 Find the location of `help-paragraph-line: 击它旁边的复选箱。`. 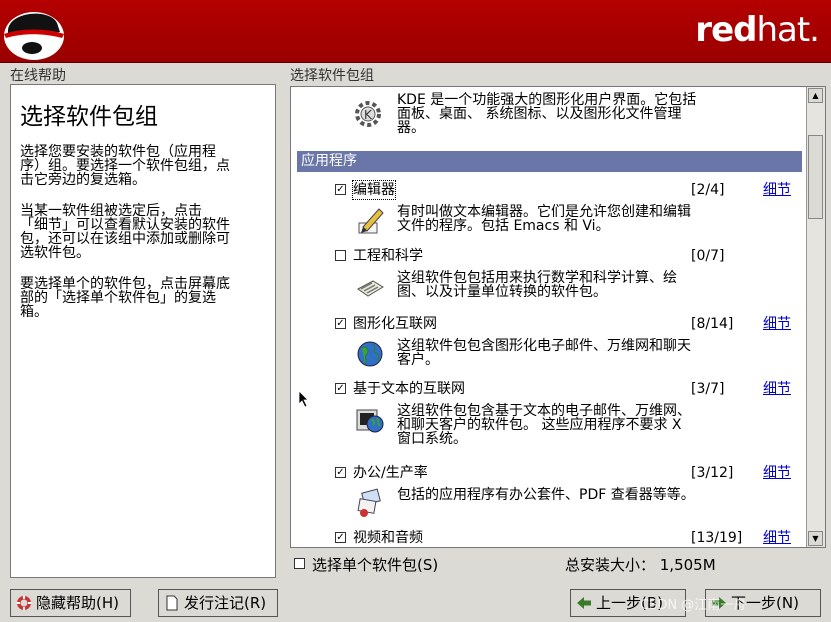

help-paragraph-line: 击它旁边的复选箱。 is located at coordinates (83, 180).